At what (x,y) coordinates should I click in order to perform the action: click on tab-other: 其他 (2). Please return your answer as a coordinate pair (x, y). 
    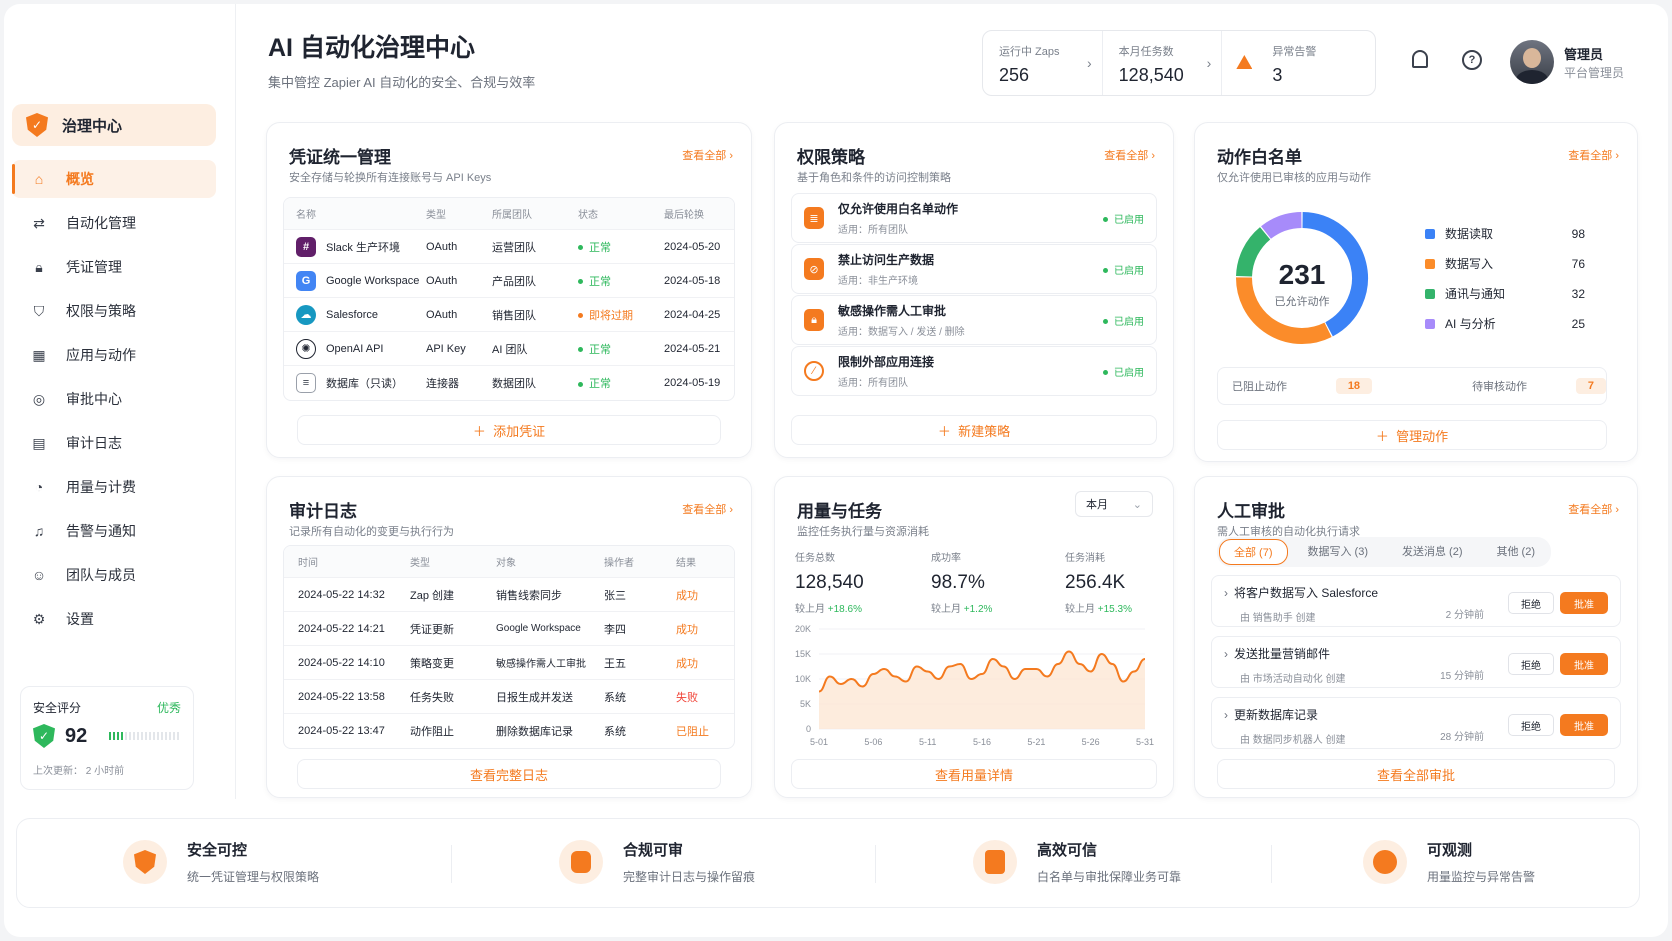
    Looking at the image, I should click on (1516, 552).